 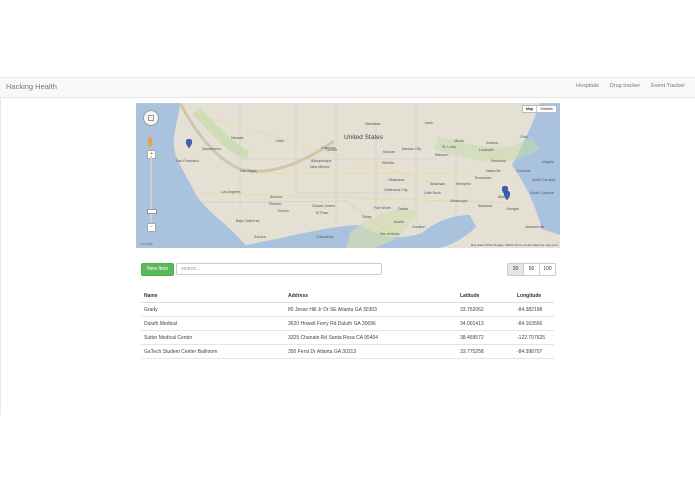 I want to click on cell-address: 3325 Chanate Rd Santa Rosa CA 95404, so click(x=371, y=337).